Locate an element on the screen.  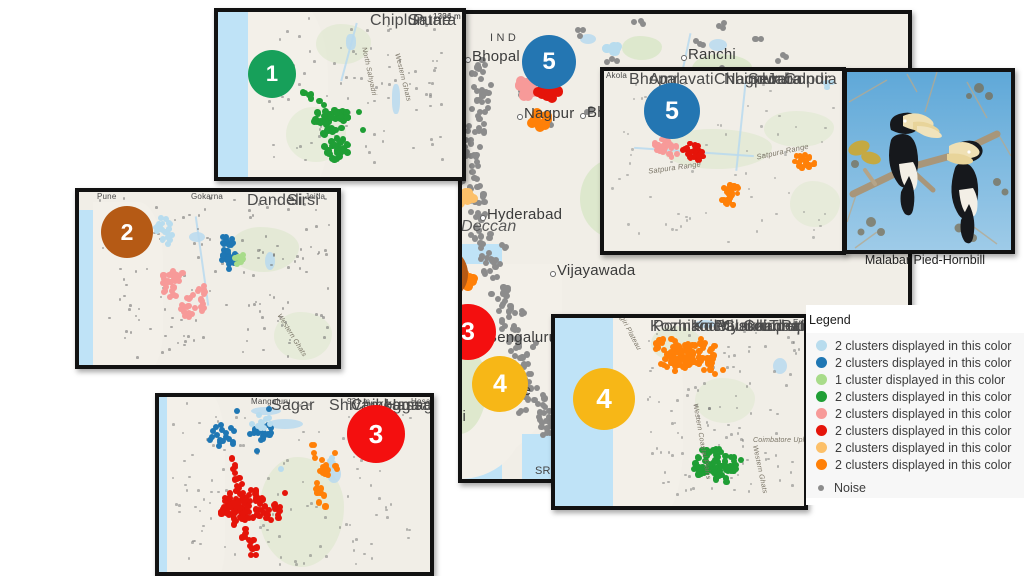
map-label: Mangaluru is located at coordinates (271, 401).